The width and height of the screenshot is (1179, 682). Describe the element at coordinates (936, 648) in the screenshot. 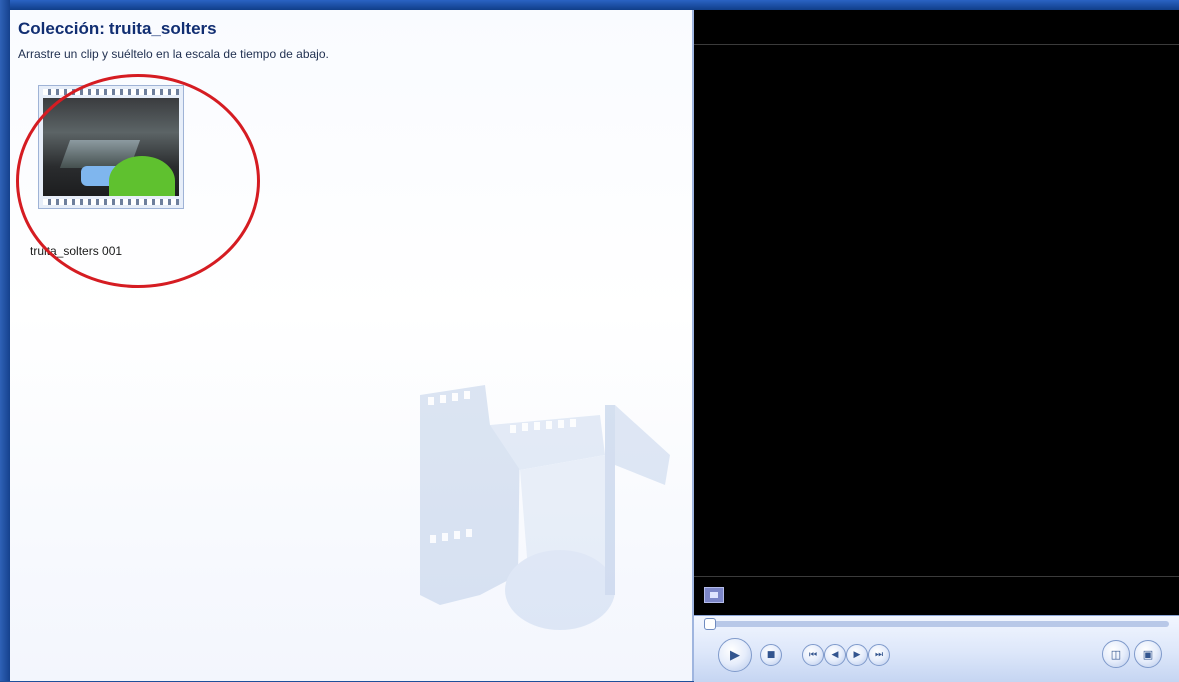

I see `playback-controls: ▶ ■ ⏮ ◀ ▶ ⏭ ◫ ▣` at that location.